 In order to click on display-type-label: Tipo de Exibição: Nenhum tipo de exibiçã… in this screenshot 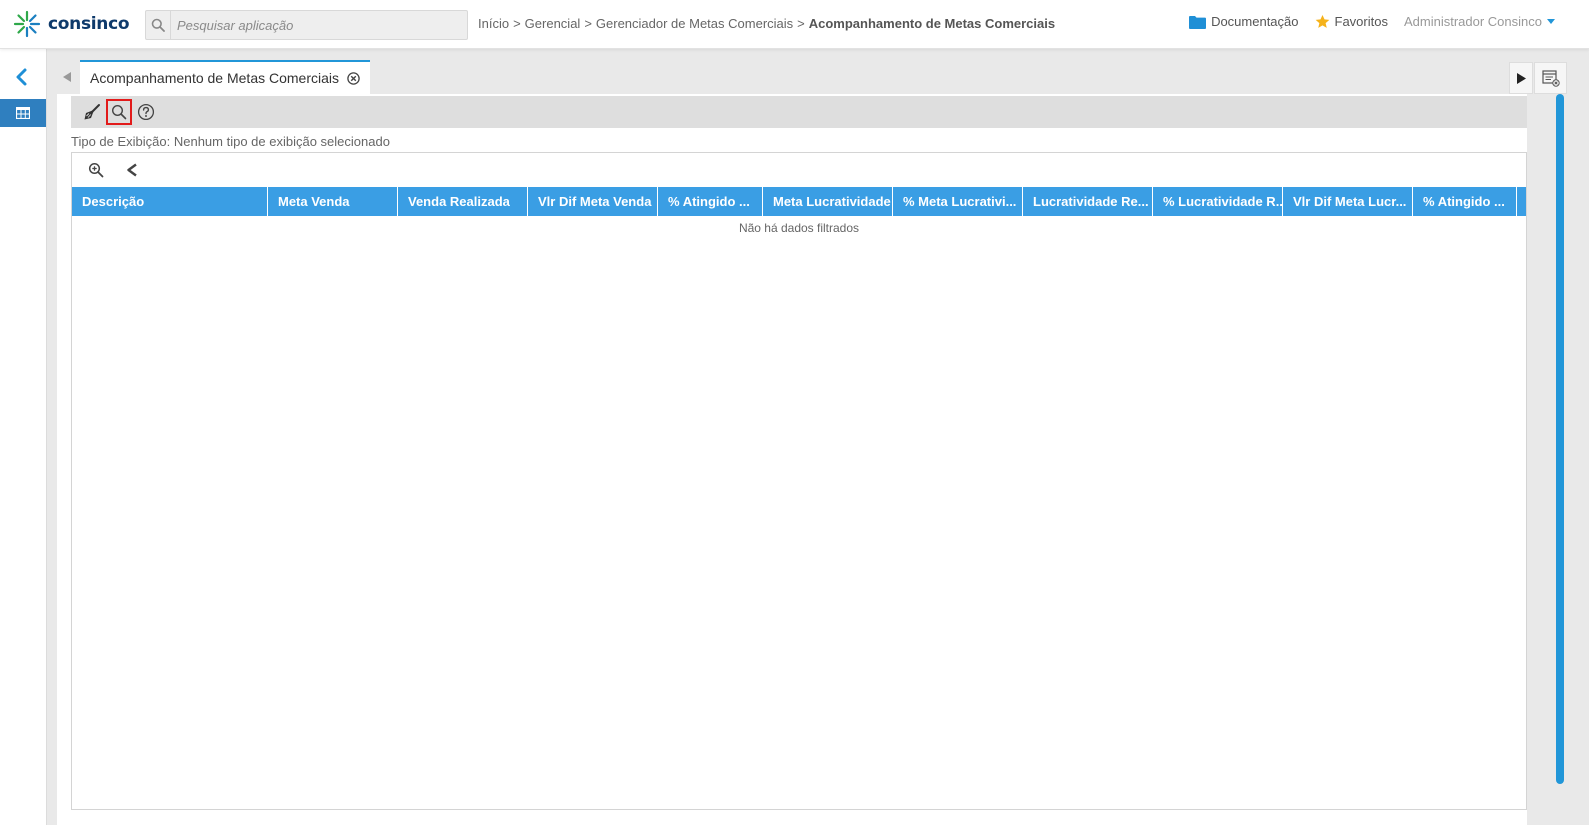, I will do `click(230, 141)`.